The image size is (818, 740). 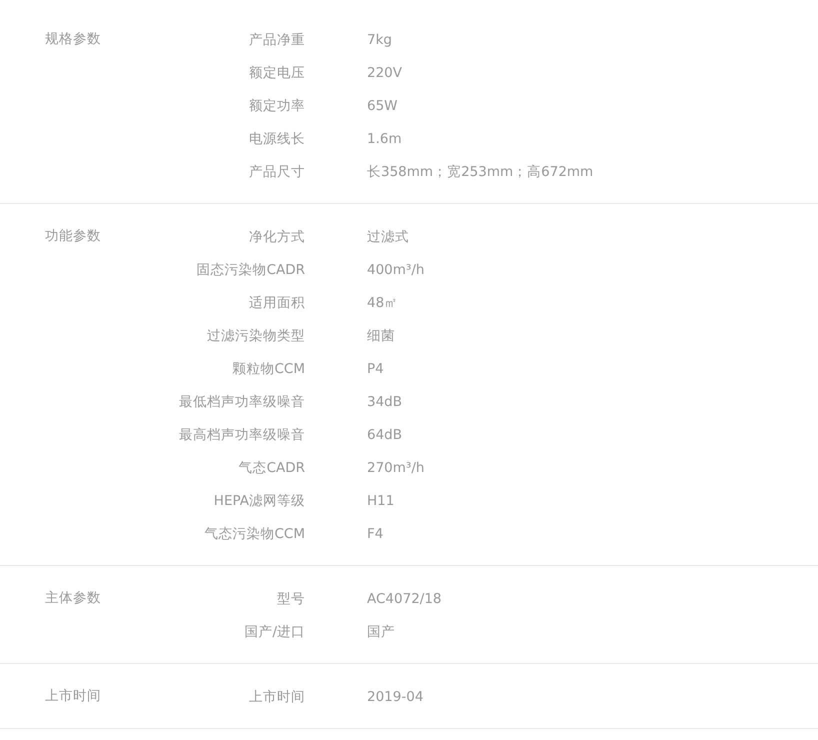 What do you see at coordinates (276, 171) in the screenshot?
I see `spec-label: 产品尺寸` at bounding box center [276, 171].